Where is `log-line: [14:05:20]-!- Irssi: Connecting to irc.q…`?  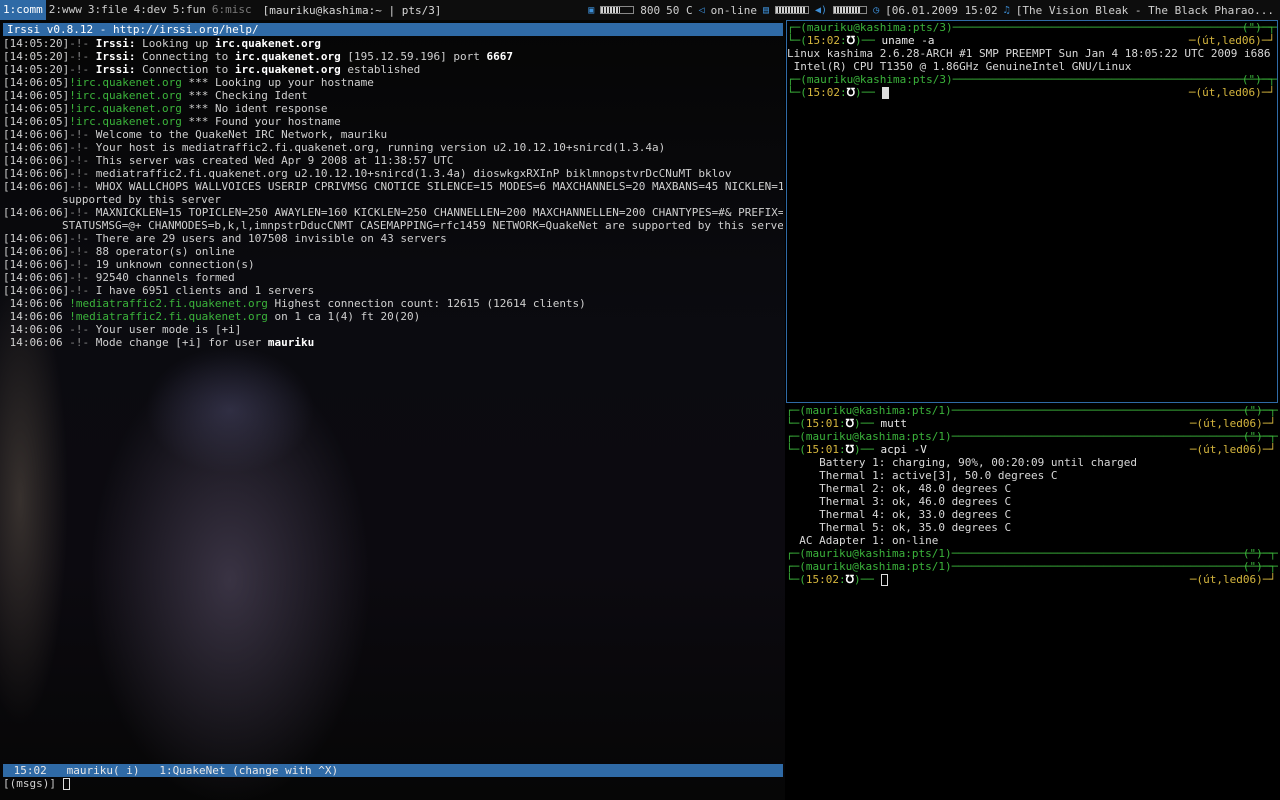
log-line: [14:05:20]-!- Irssi: Connecting to irc.q… is located at coordinates (393, 56).